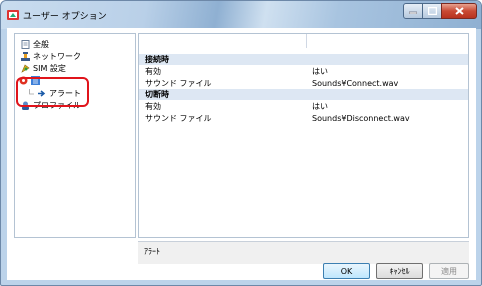  I want to click on page-icon, so click(25, 44).